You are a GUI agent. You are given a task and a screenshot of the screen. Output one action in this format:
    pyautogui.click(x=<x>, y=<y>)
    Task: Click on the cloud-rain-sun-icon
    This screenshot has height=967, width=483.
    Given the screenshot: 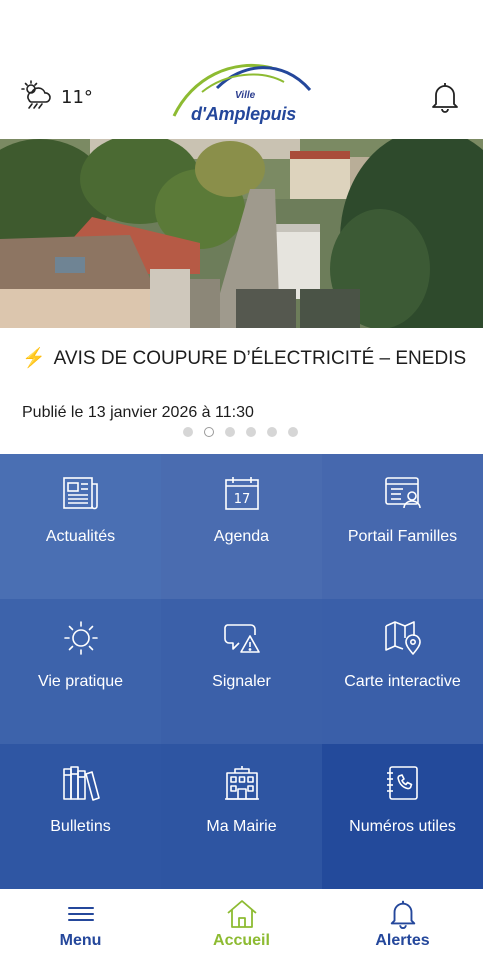 What is the action you would take?
    pyautogui.click(x=38, y=97)
    